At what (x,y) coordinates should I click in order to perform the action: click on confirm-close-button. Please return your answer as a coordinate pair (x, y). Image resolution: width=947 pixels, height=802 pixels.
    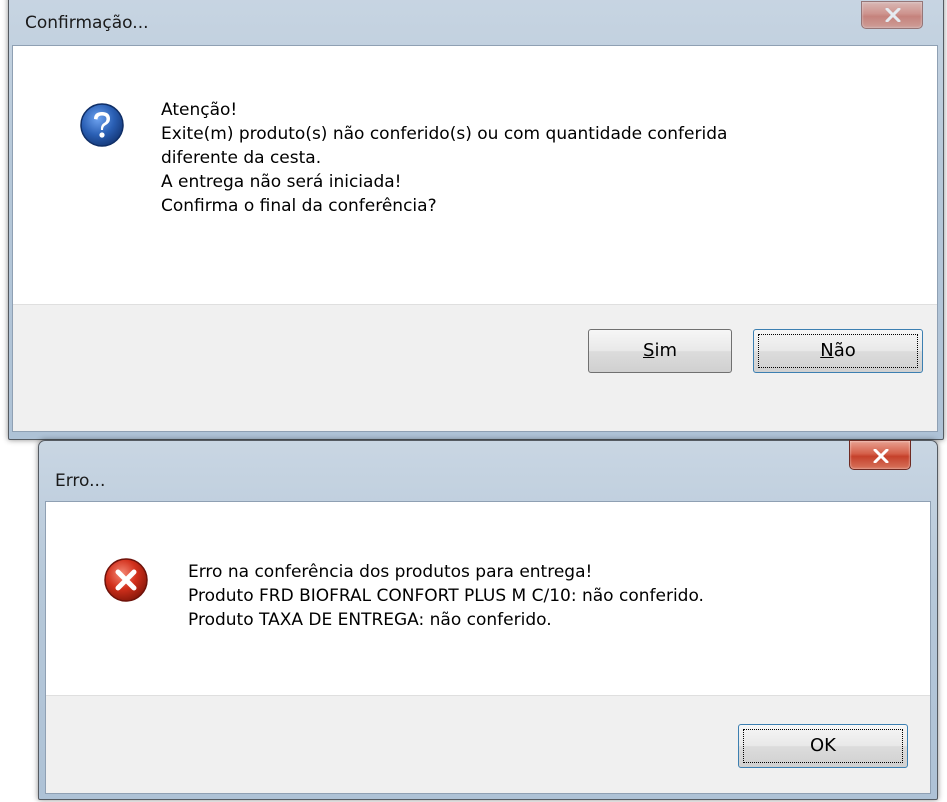
    Looking at the image, I should click on (892, 15).